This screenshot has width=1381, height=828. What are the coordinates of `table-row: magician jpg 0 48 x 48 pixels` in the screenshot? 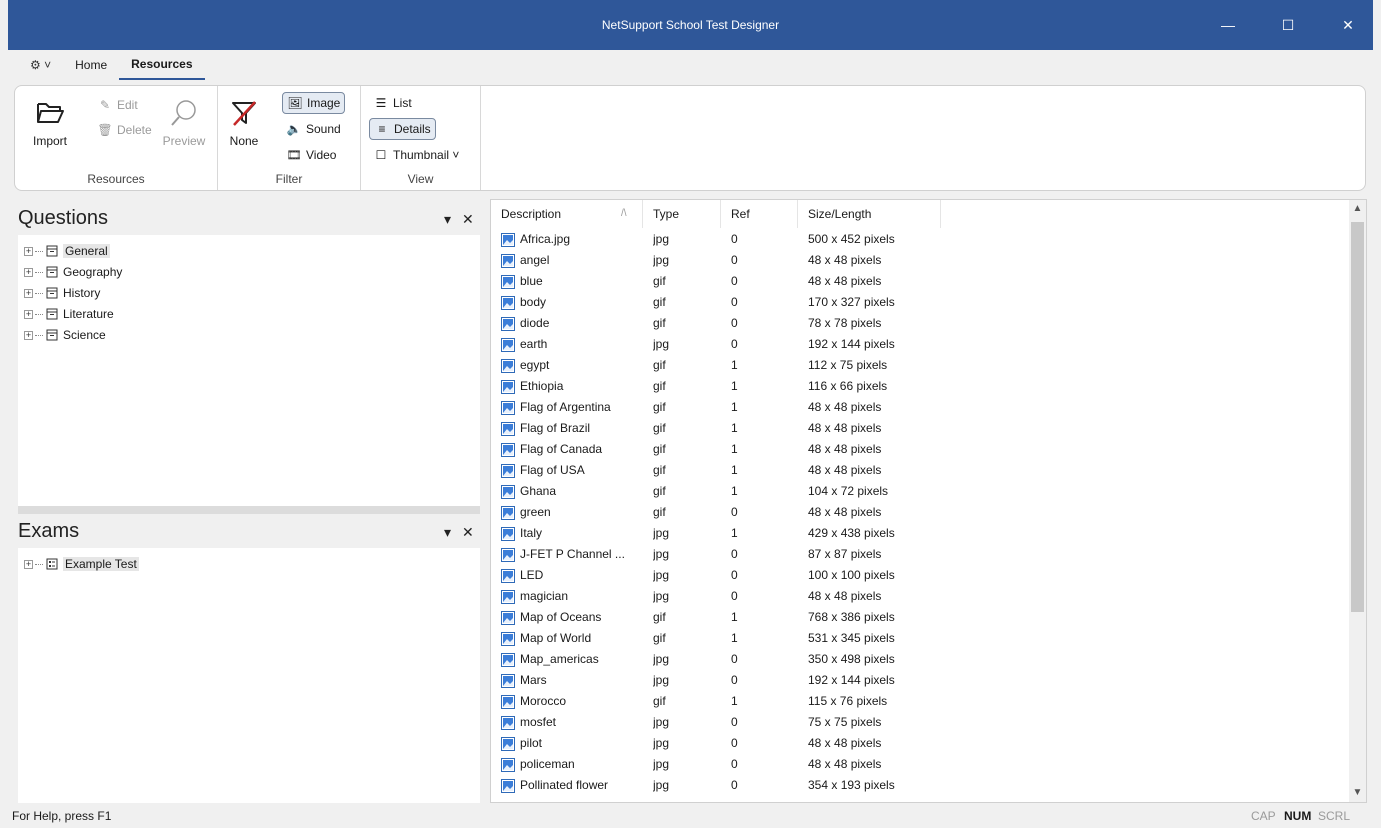 It's located at (921, 596).